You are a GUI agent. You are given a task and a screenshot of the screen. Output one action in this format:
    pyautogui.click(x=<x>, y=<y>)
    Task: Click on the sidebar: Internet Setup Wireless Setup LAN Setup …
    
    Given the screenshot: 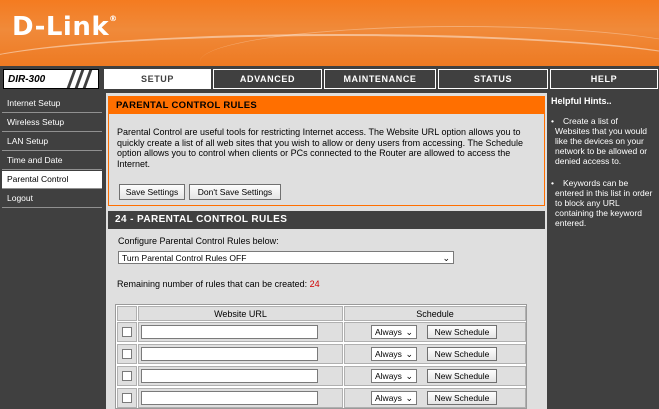 What is the action you would take?
    pyautogui.click(x=51, y=250)
    